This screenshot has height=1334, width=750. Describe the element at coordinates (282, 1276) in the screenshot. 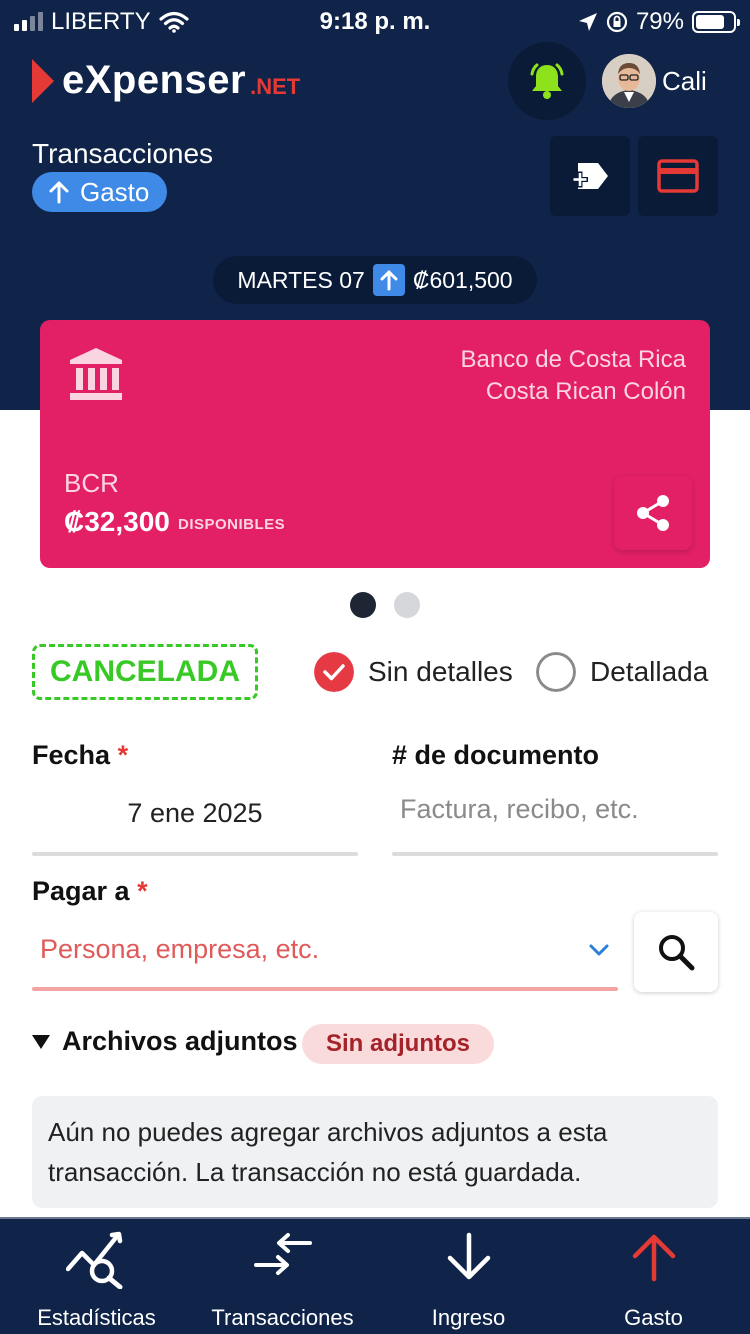

I see `nav-item-transacciones: Transacciones` at that location.